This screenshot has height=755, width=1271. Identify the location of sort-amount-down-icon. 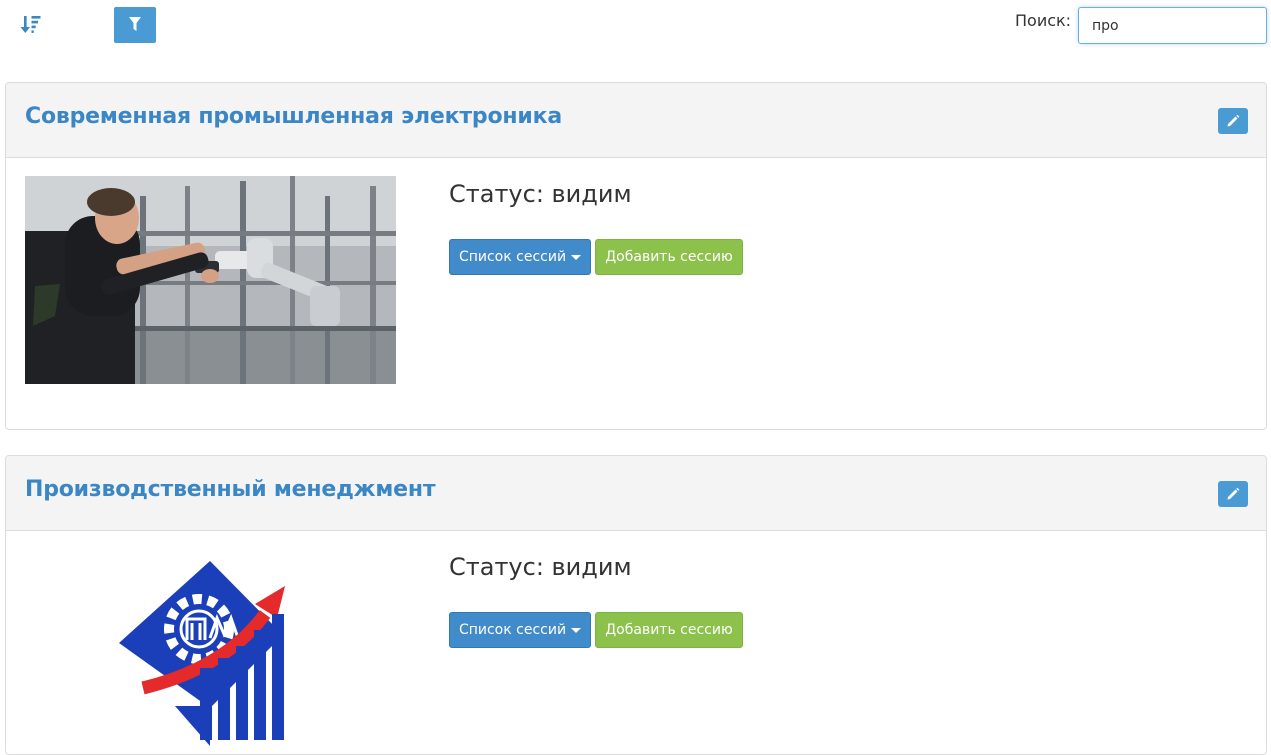
(30, 24).